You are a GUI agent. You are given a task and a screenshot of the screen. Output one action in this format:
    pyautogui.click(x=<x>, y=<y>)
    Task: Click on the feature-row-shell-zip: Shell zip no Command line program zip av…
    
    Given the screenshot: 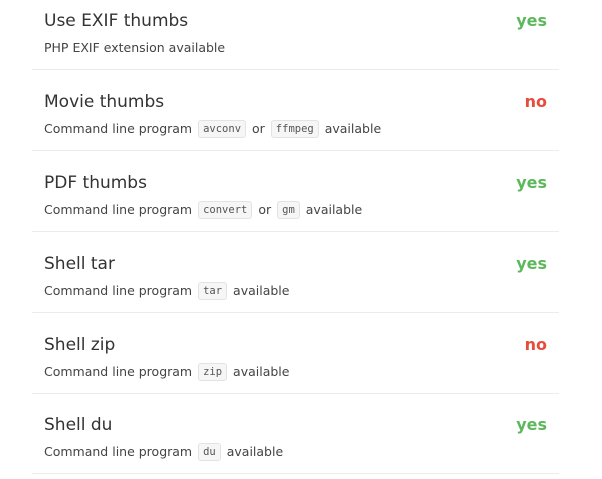 What is the action you would take?
    pyautogui.click(x=295, y=353)
    